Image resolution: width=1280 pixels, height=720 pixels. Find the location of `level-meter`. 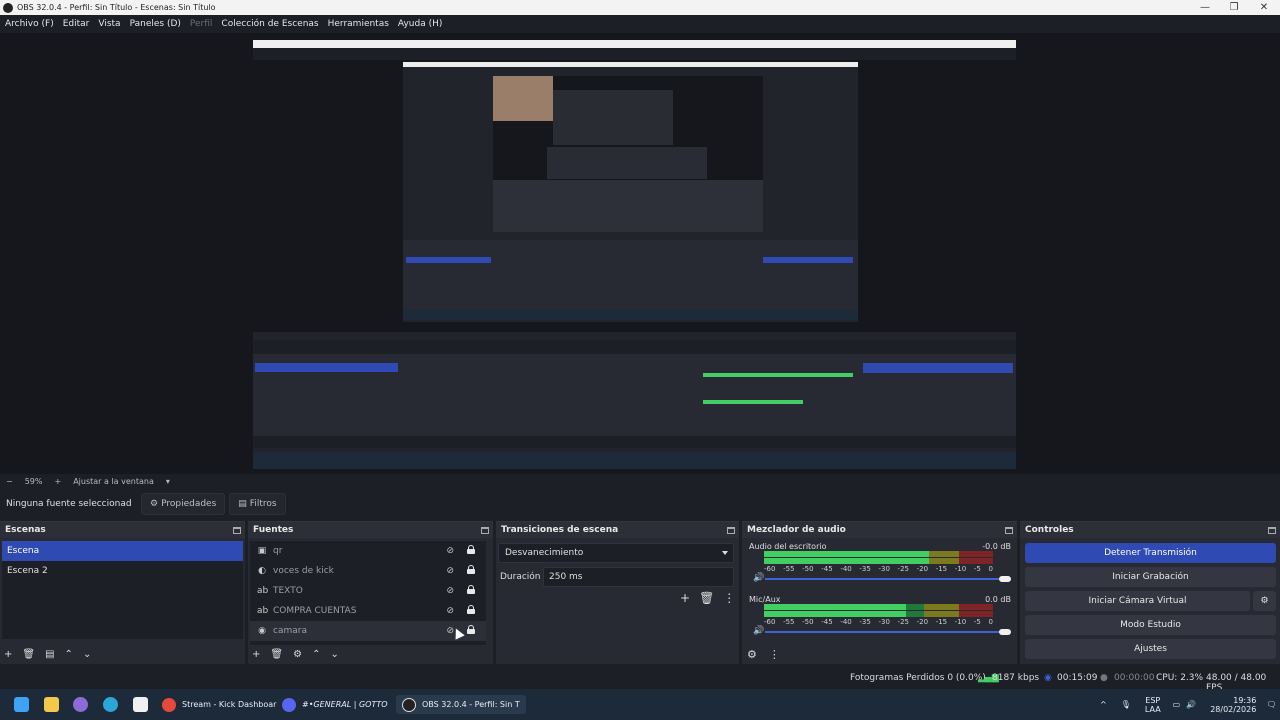

level-meter is located at coordinates (878, 607).